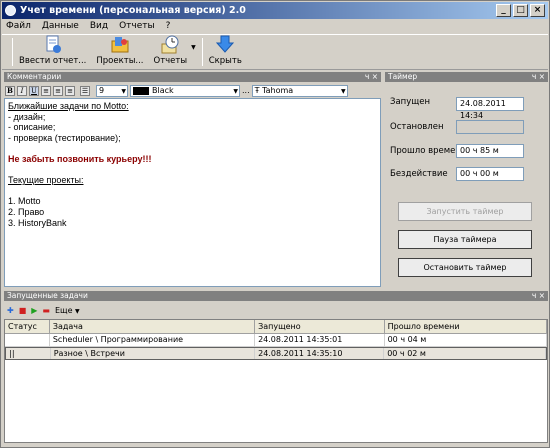  I want to click on timer-panel-header: Таймер ч ×, so click(466, 77).